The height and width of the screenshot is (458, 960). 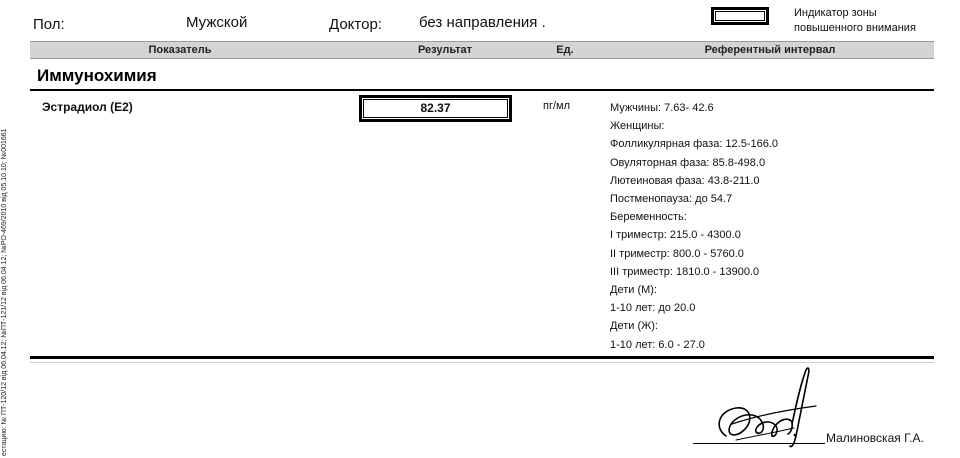 What do you see at coordinates (694, 144) in the screenshot?
I see `reference-line: Фолликулярная фаза: 12.5-166.0` at bounding box center [694, 144].